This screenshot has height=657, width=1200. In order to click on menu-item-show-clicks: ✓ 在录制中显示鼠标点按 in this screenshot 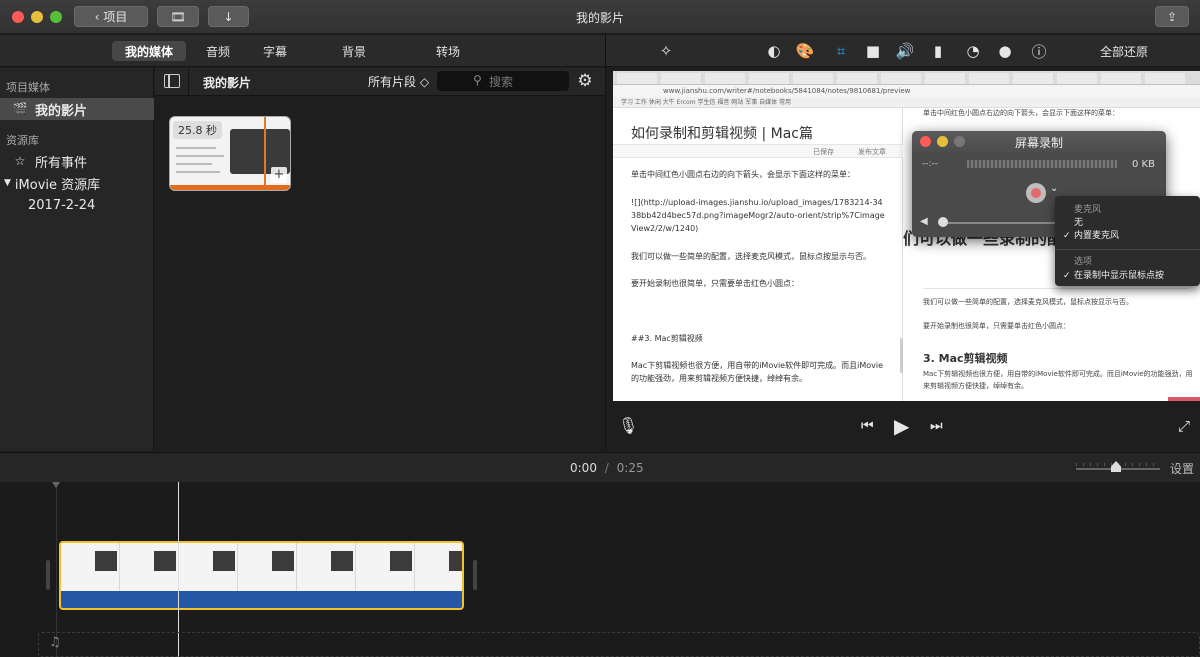, I will do `click(1113, 274)`.